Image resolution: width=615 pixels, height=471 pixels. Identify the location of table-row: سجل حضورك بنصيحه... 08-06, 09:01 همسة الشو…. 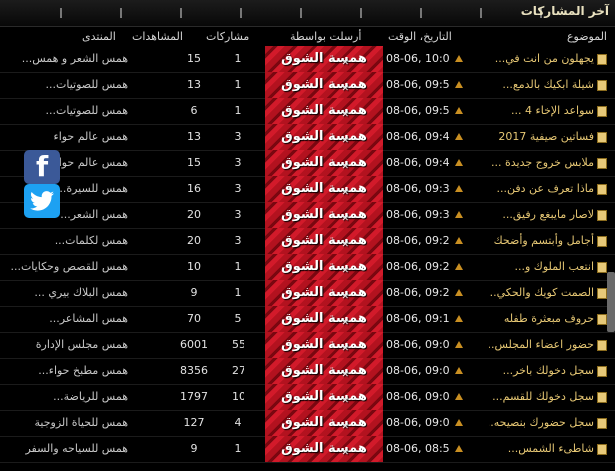
(307, 423).